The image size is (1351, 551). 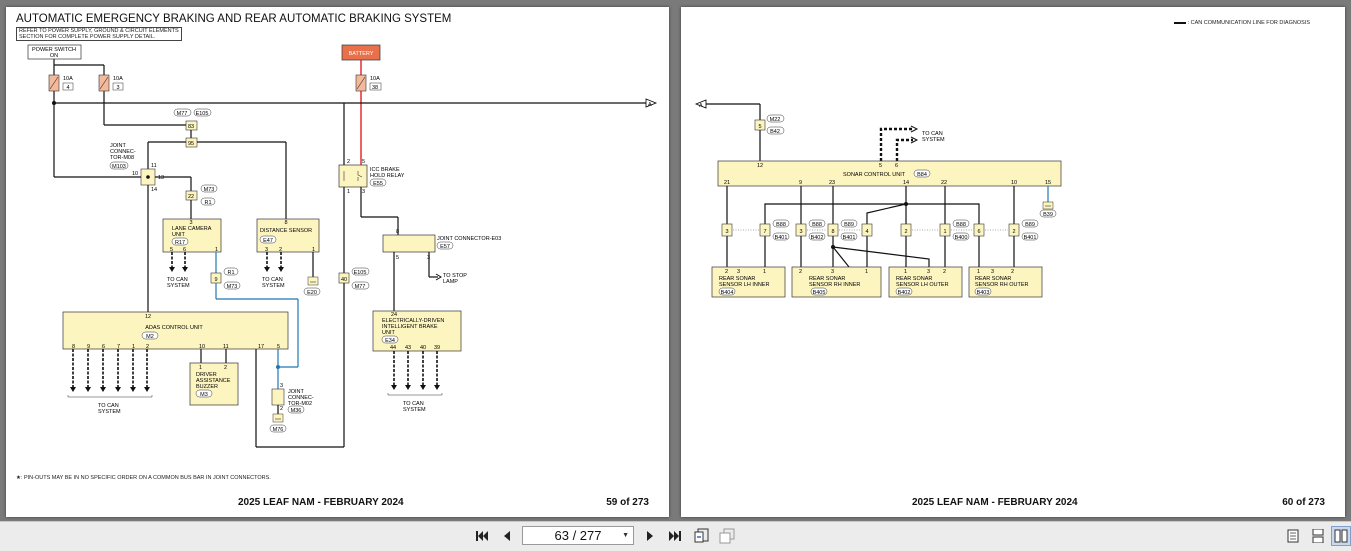 I want to click on svg-text: 6, so click(x=896, y=166).